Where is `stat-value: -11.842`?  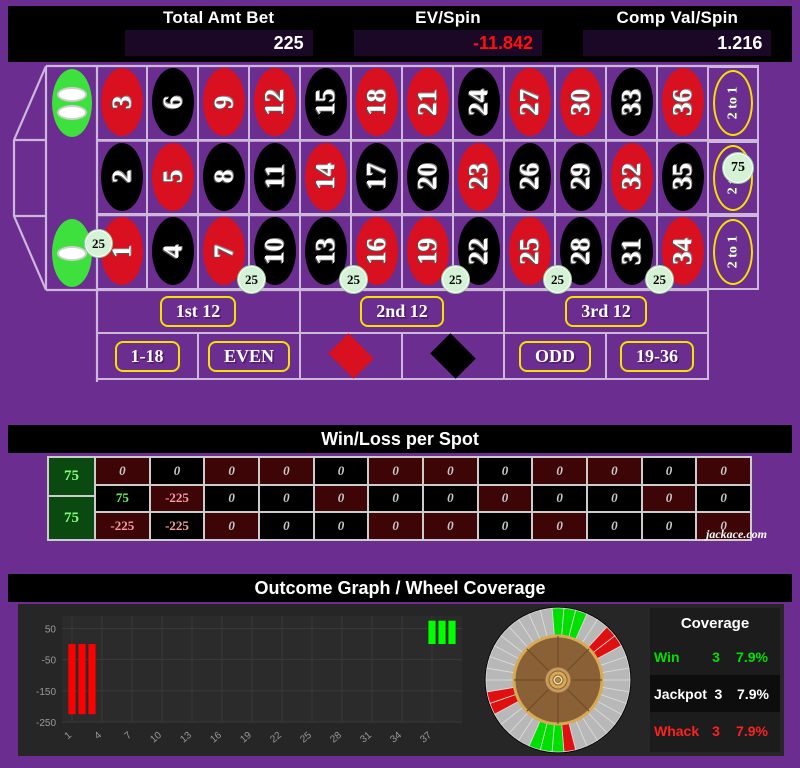 stat-value: -11.842 is located at coordinates (503, 42).